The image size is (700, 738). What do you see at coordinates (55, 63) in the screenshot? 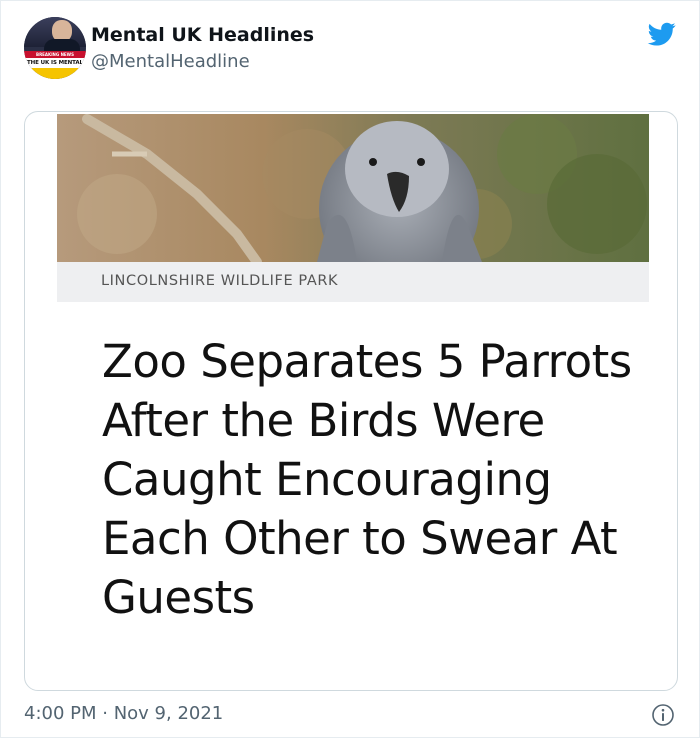
I see `avatar-text: THE UK IS MENTAL` at bounding box center [55, 63].